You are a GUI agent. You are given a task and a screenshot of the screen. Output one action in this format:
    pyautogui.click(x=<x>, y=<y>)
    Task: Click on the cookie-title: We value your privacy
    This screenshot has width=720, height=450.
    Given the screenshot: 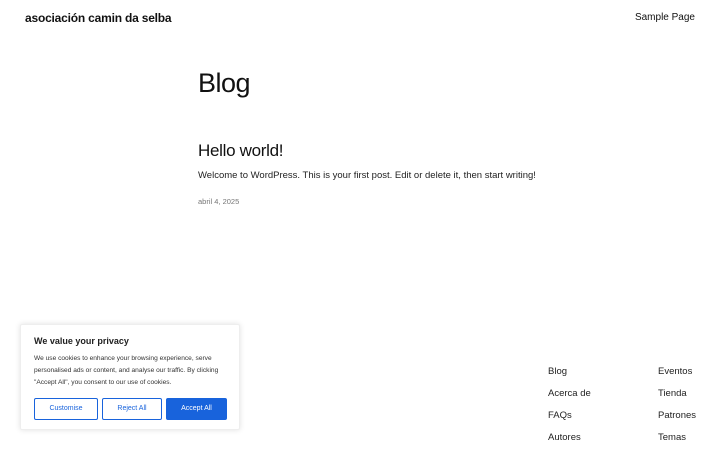 What is the action you would take?
    pyautogui.click(x=81, y=341)
    